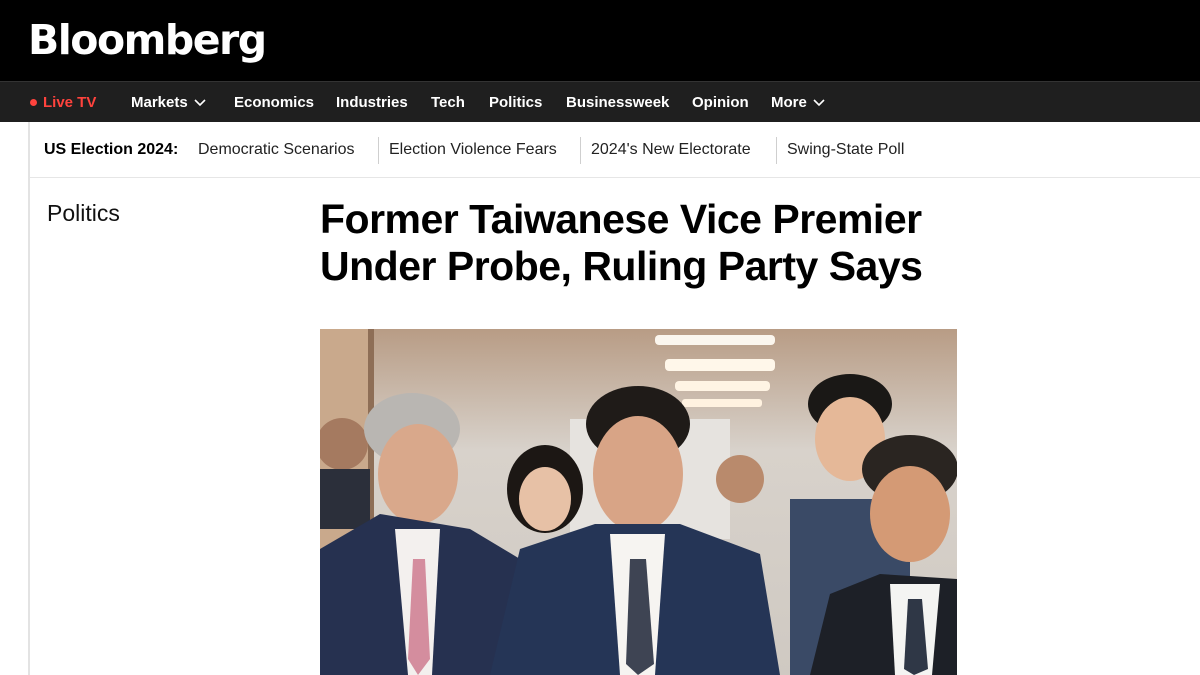 The height and width of the screenshot is (675, 1200). I want to click on subnav-title: US Election 2024:, so click(111, 149).